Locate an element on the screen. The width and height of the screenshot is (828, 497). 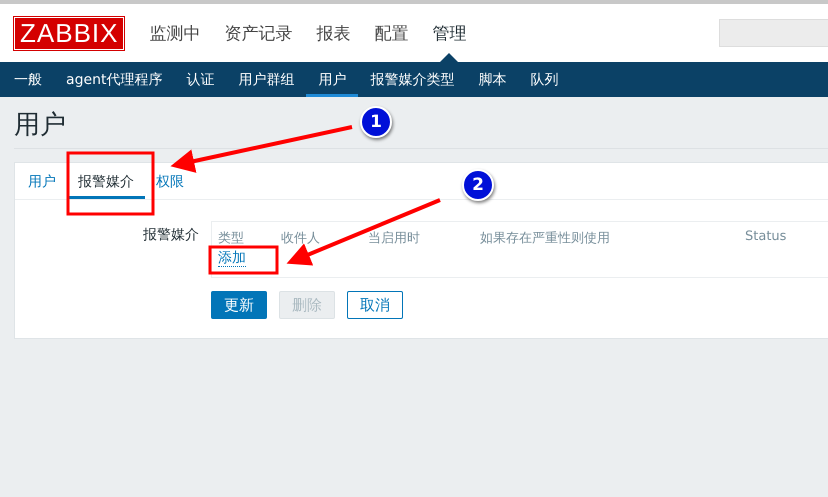
submenu-item: agent代理程序 is located at coordinates (114, 79).